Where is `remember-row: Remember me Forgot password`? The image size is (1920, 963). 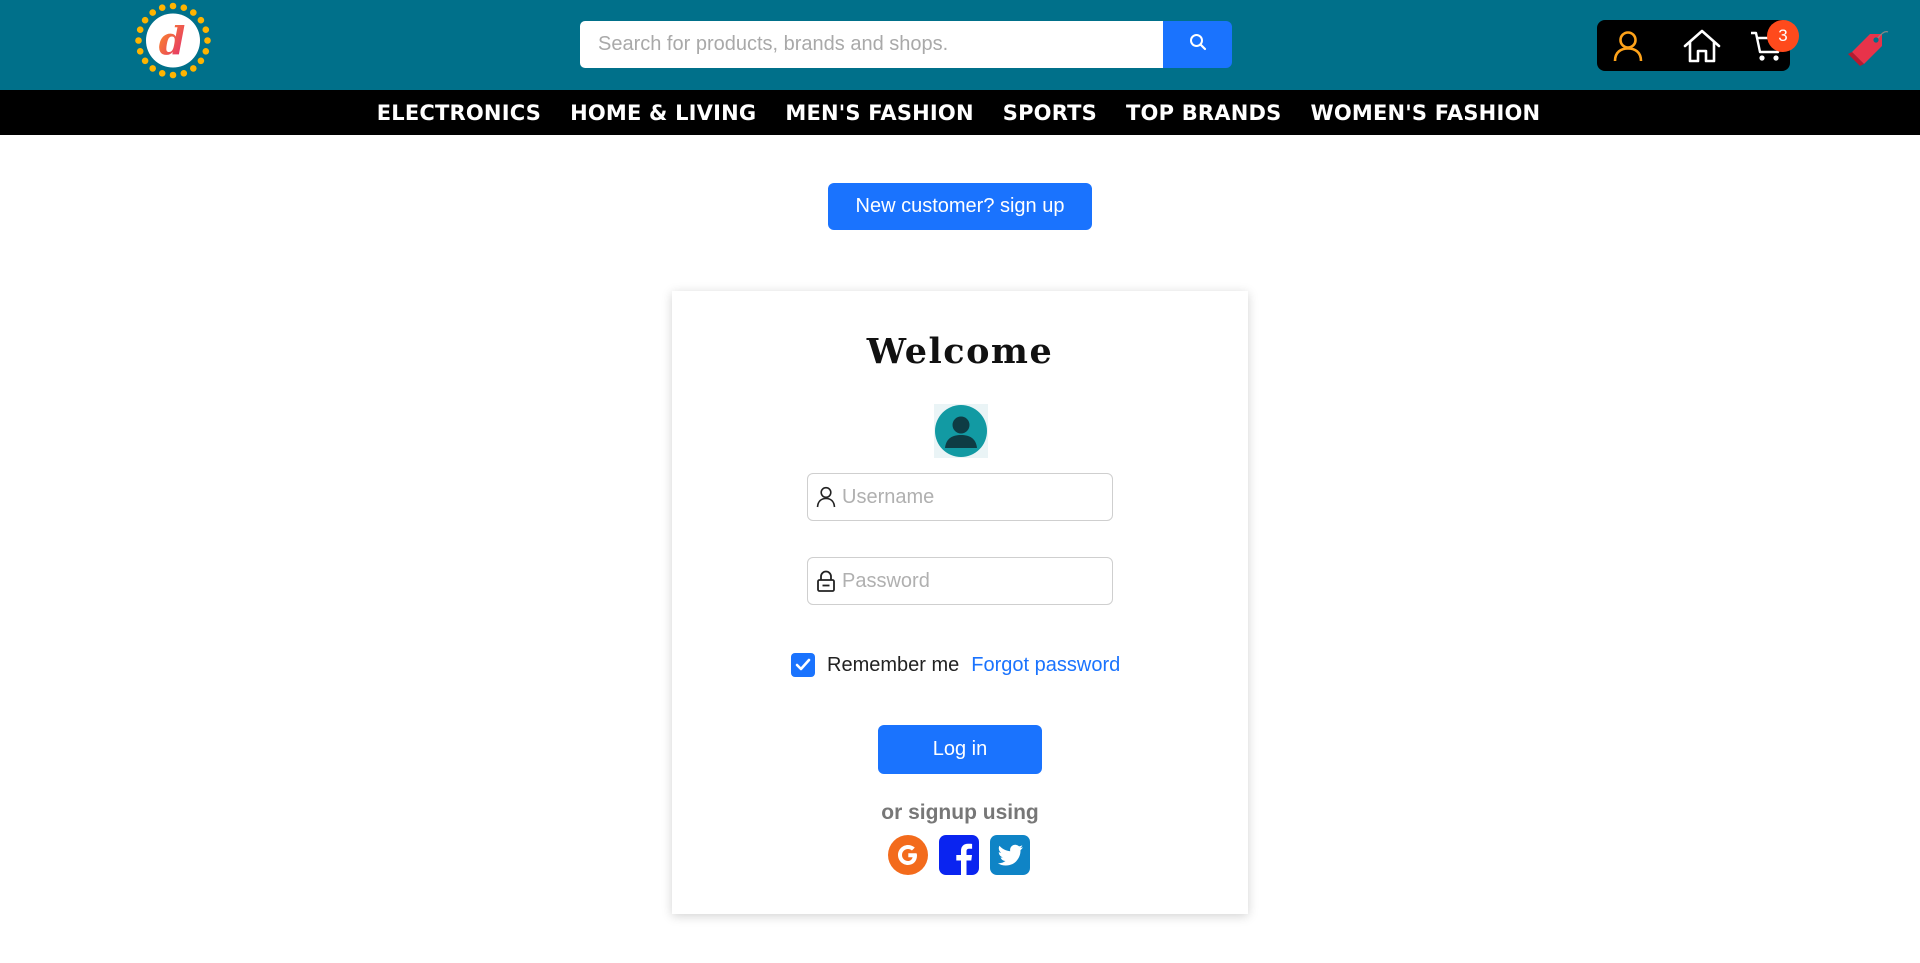 remember-row: Remember me Forgot password is located at coordinates (955, 665).